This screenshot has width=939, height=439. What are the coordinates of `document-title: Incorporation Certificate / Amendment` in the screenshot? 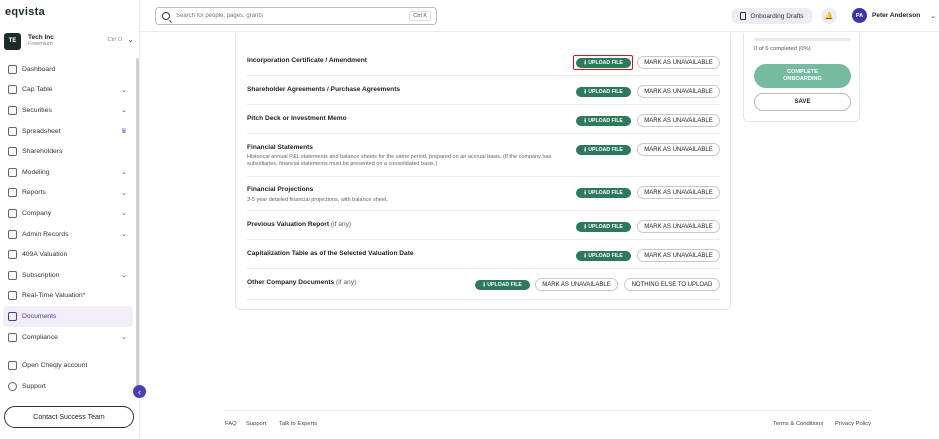 It's located at (307, 60).